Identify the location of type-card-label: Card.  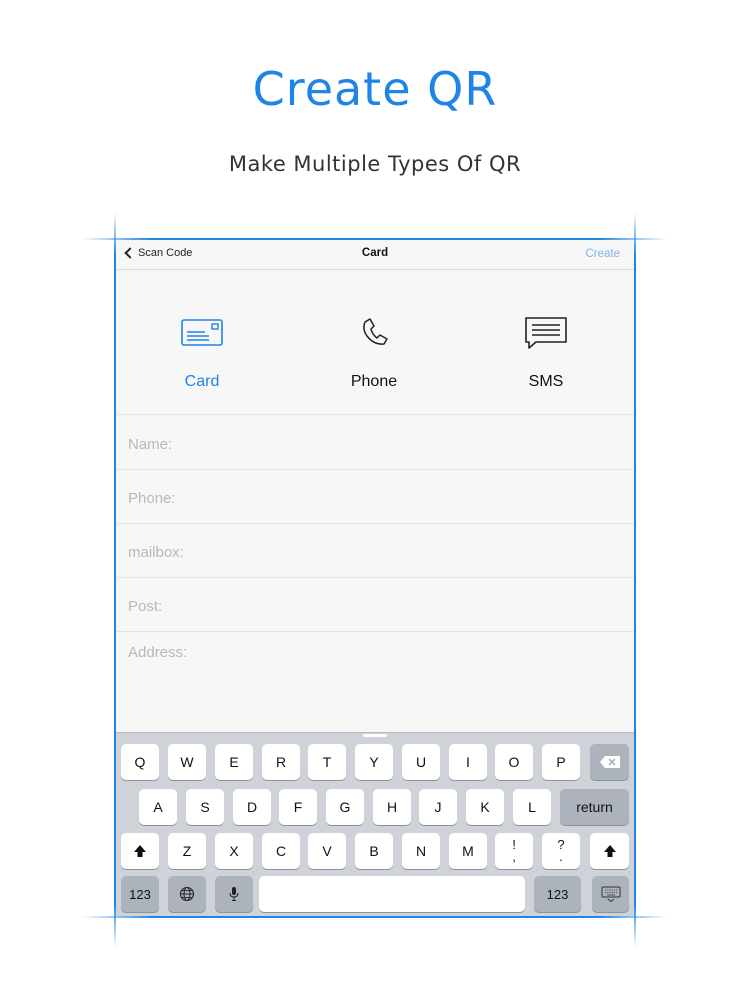
(202, 381).